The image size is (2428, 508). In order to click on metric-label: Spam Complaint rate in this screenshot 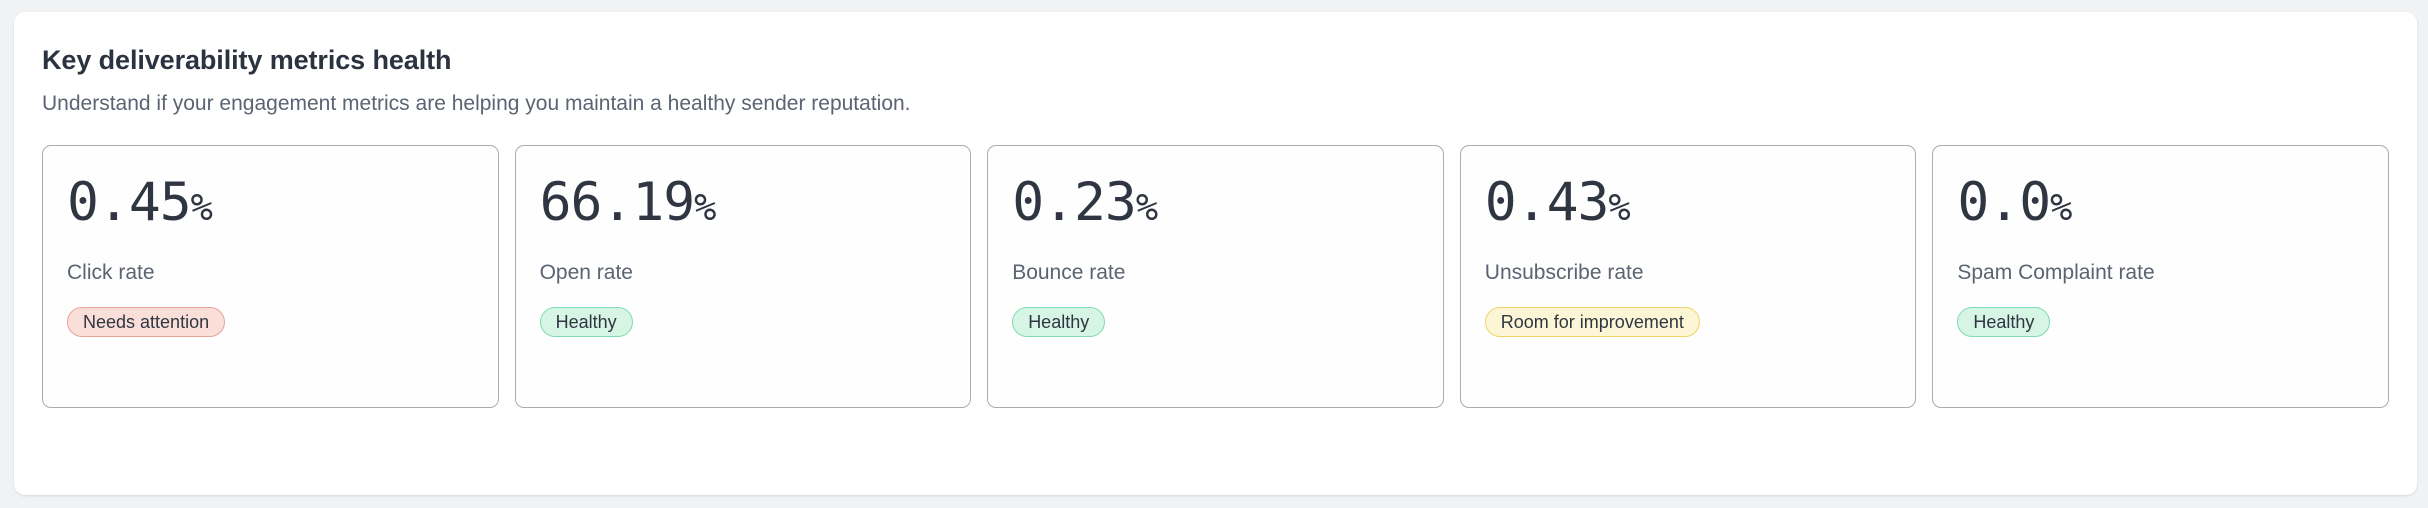, I will do `click(2056, 272)`.